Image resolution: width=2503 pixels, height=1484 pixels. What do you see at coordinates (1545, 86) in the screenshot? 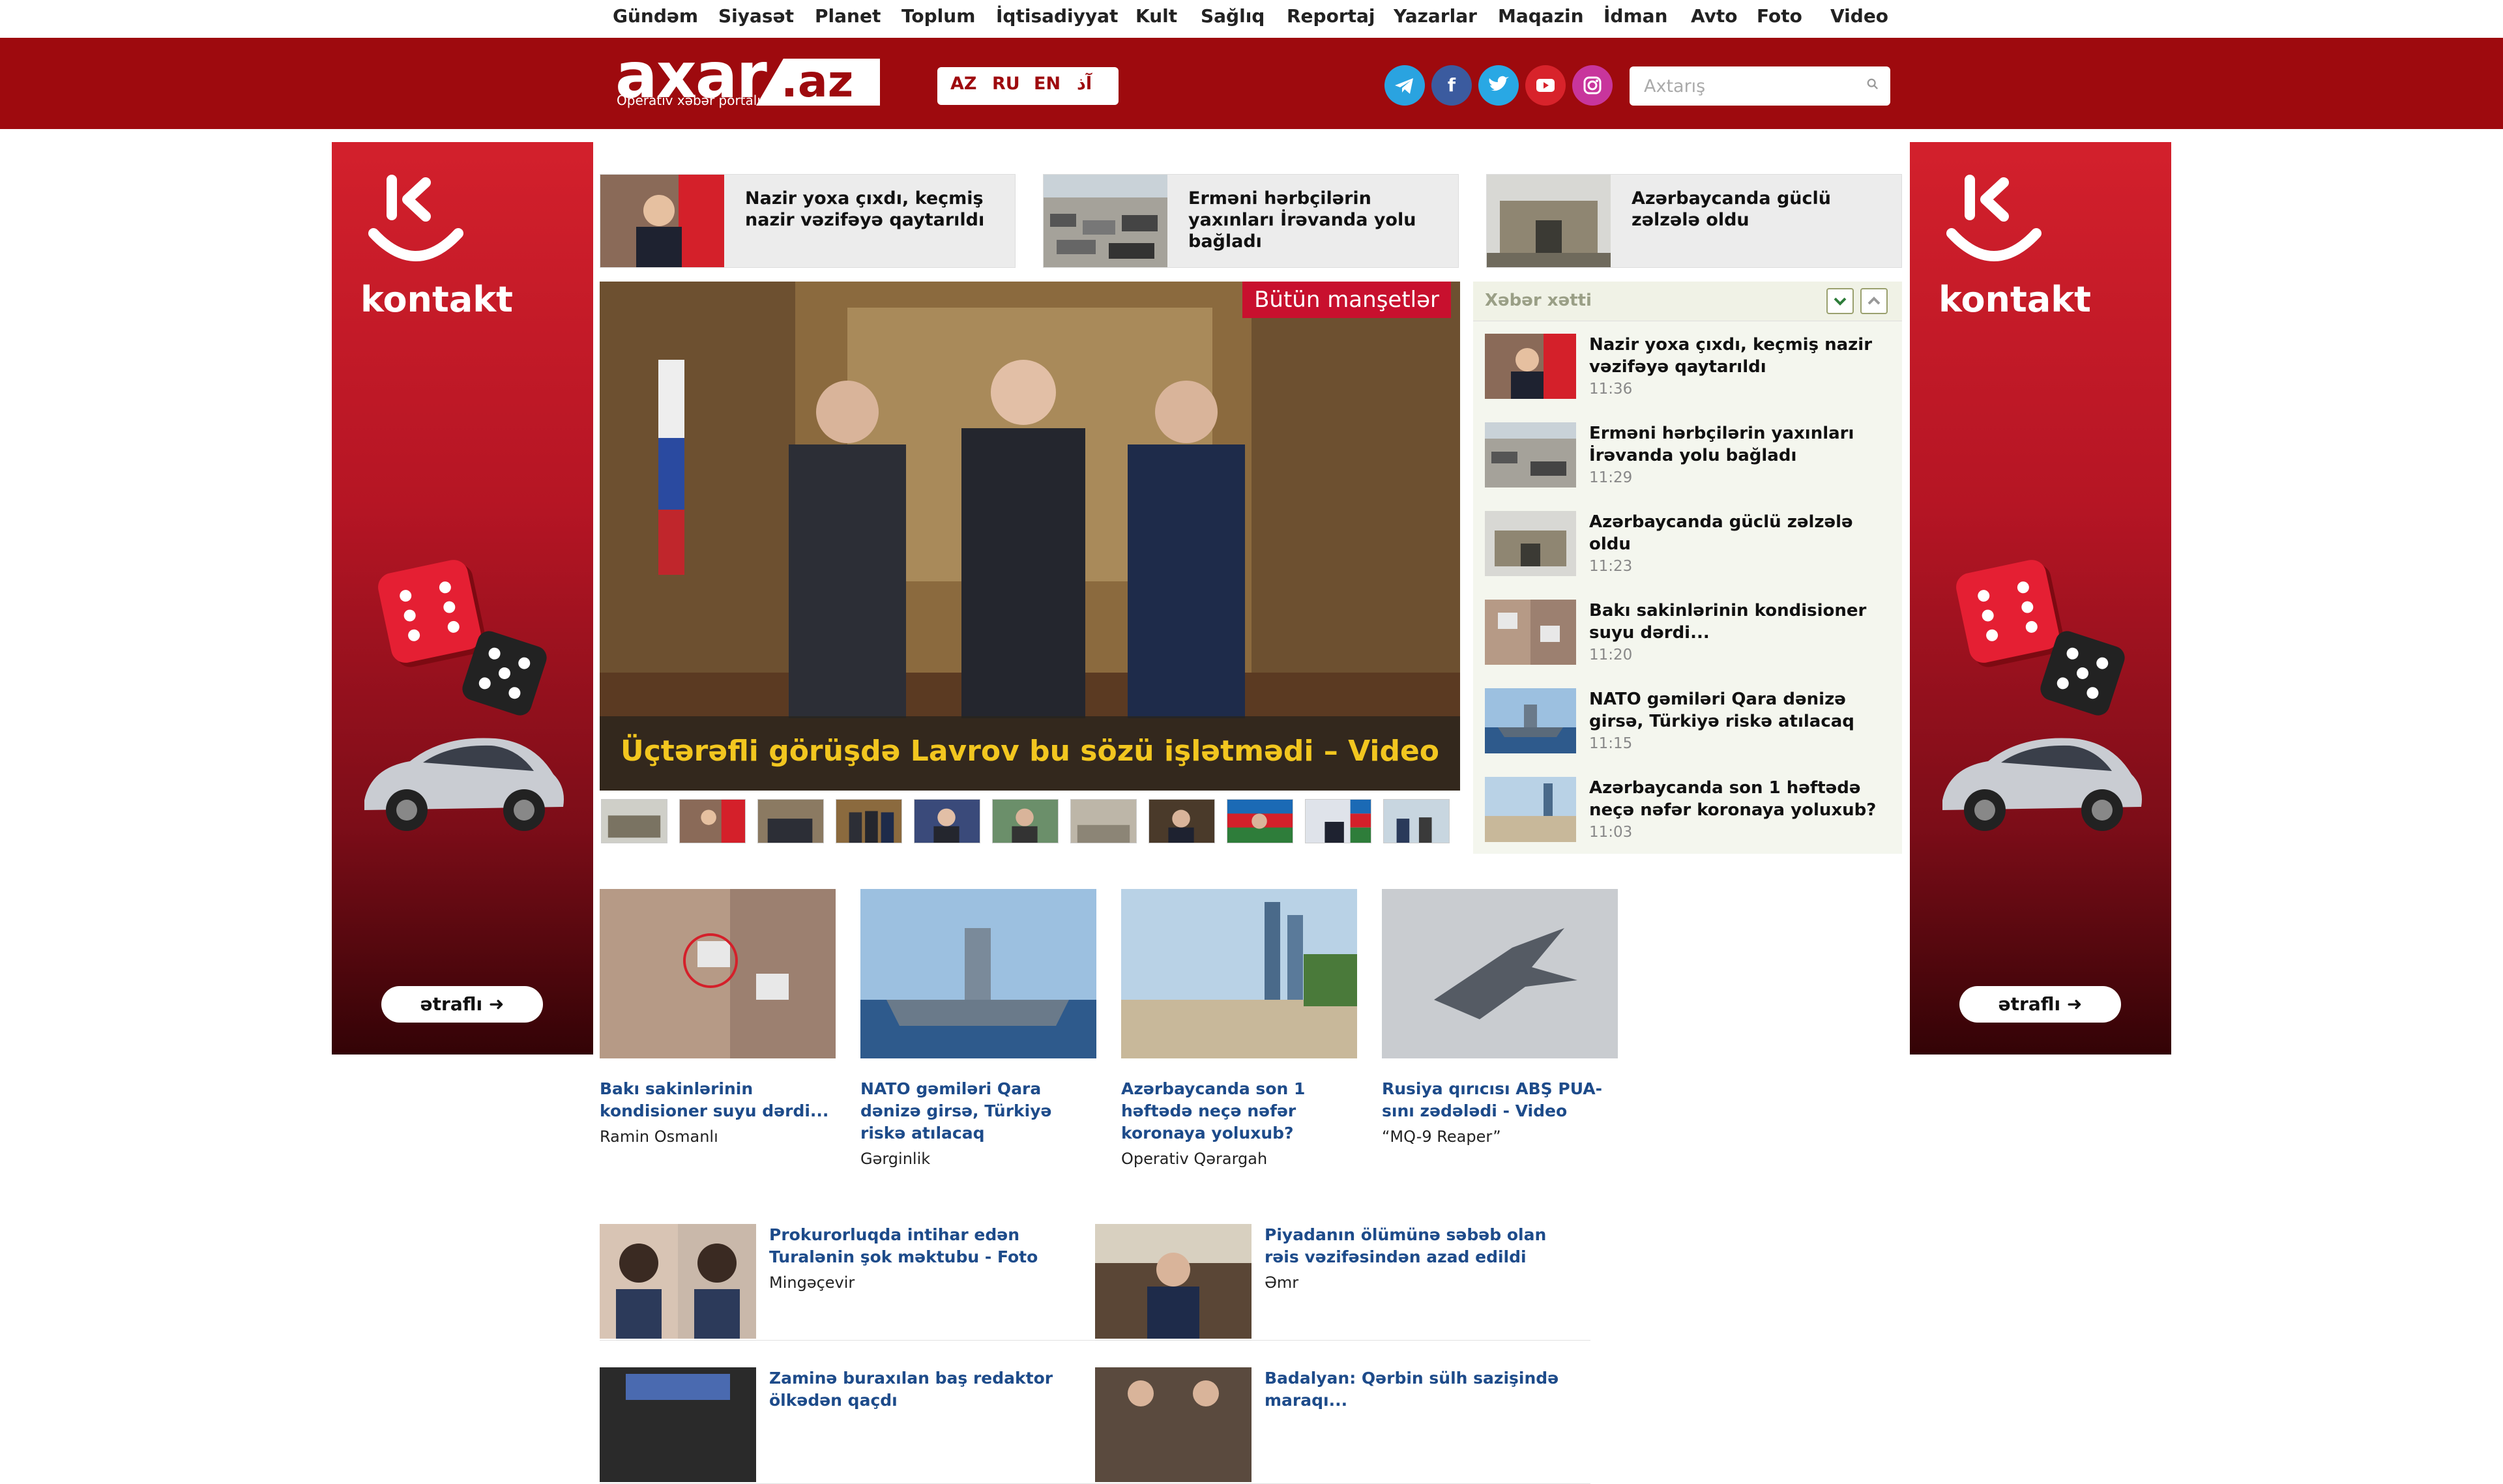
I see `youtube-icon` at bounding box center [1545, 86].